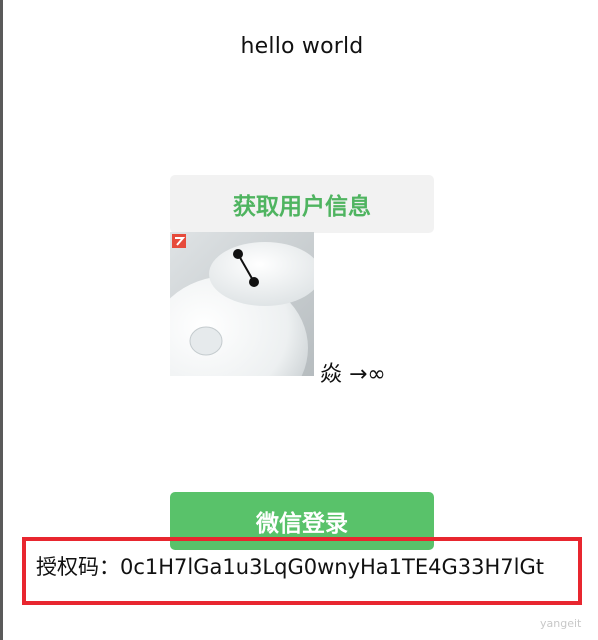 This screenshot has height=640, width=598. Describe the element at coordinates (290, 567) in the screenshot. I see `auth-code-text: 授权码：0c1H7lGa1u3LqG0wnyHa1TE4G33H7lGt` at that location.